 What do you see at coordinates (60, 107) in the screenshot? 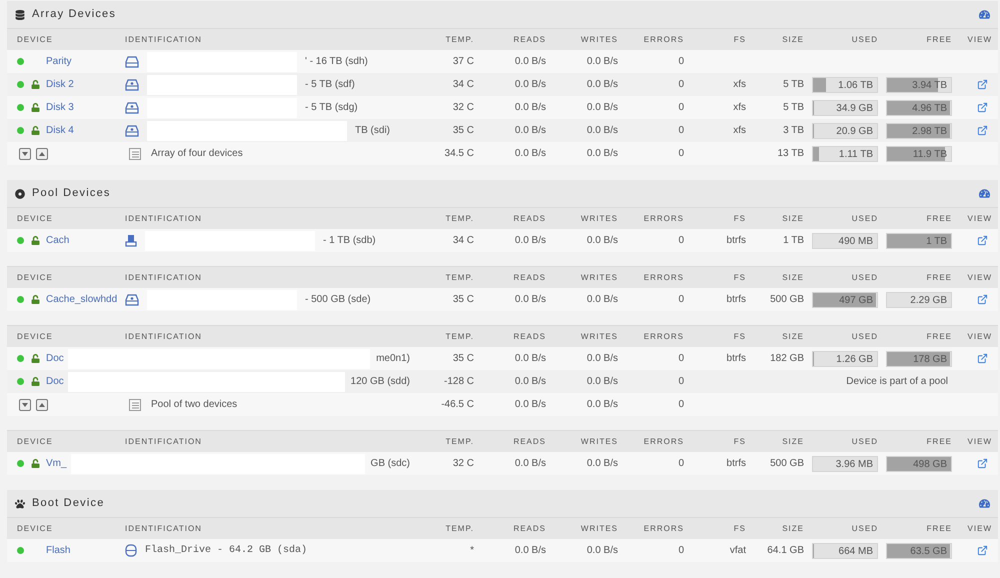
I see `device-link: Disk 3` at bounding box center [60, 107].